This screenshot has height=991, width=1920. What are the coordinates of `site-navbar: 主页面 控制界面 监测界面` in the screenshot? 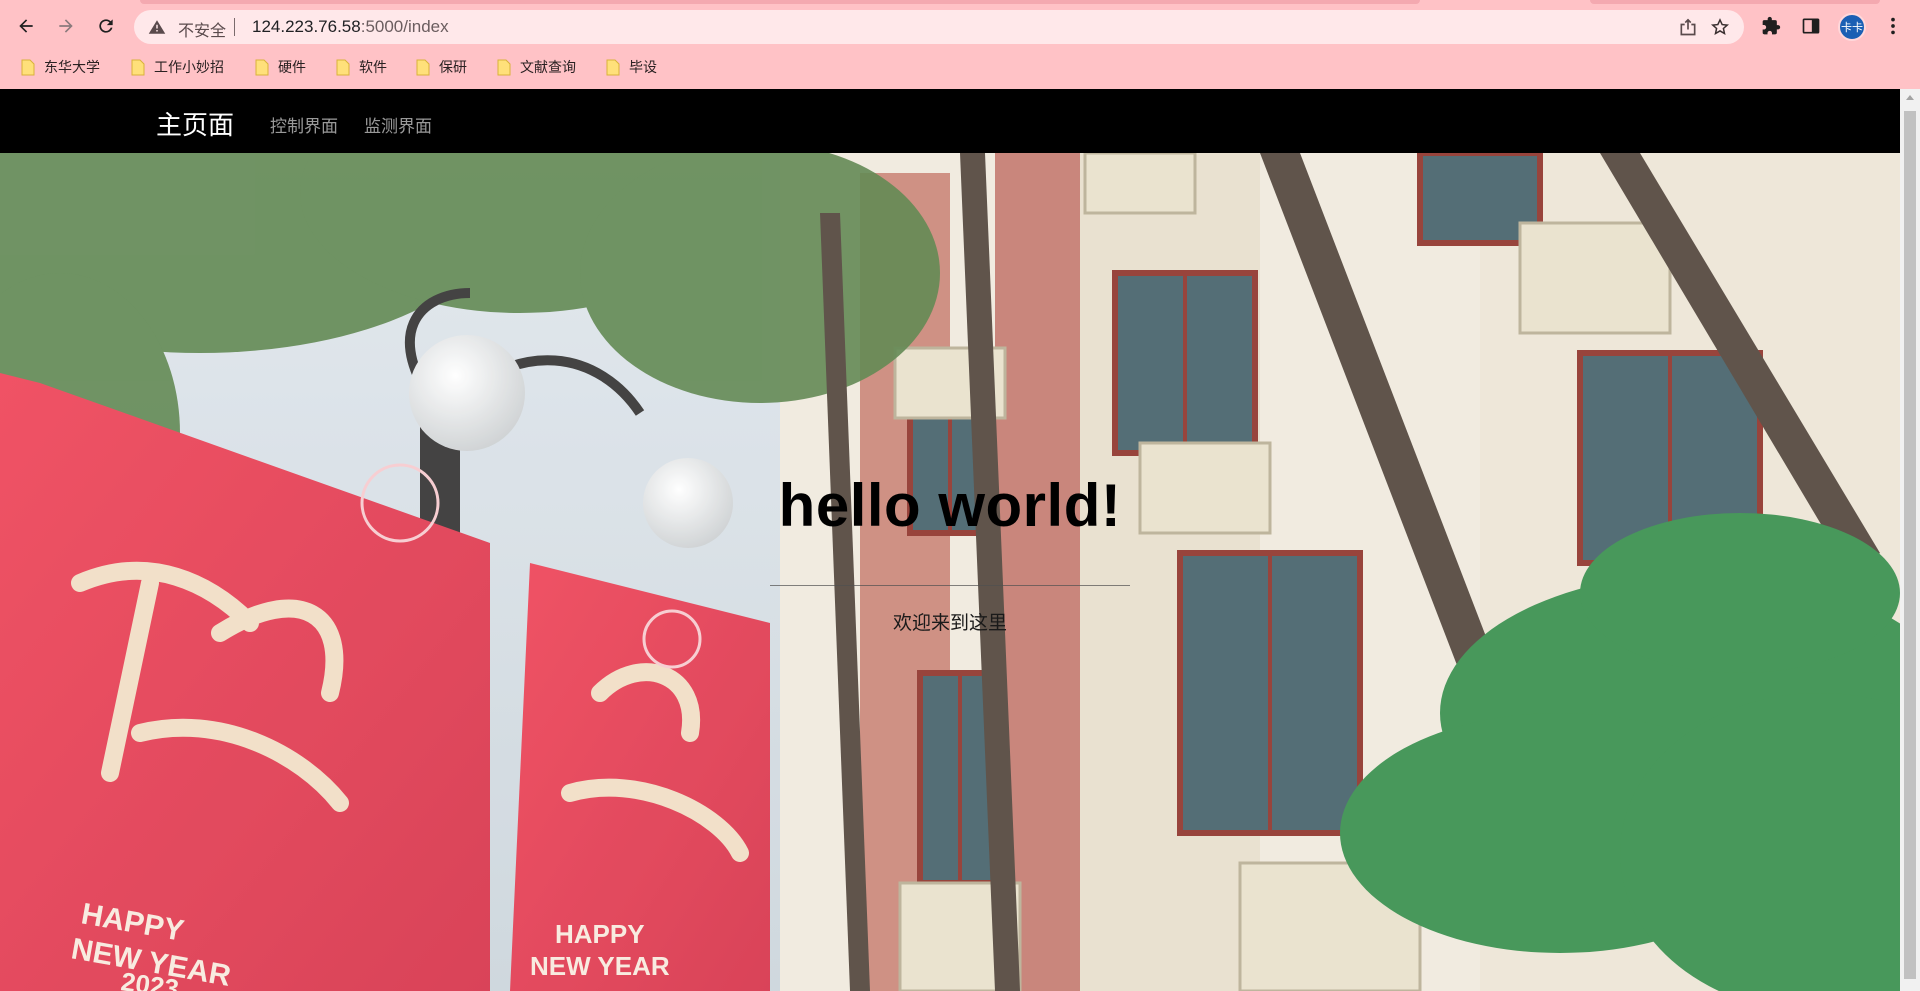 It's located at (950, 121).